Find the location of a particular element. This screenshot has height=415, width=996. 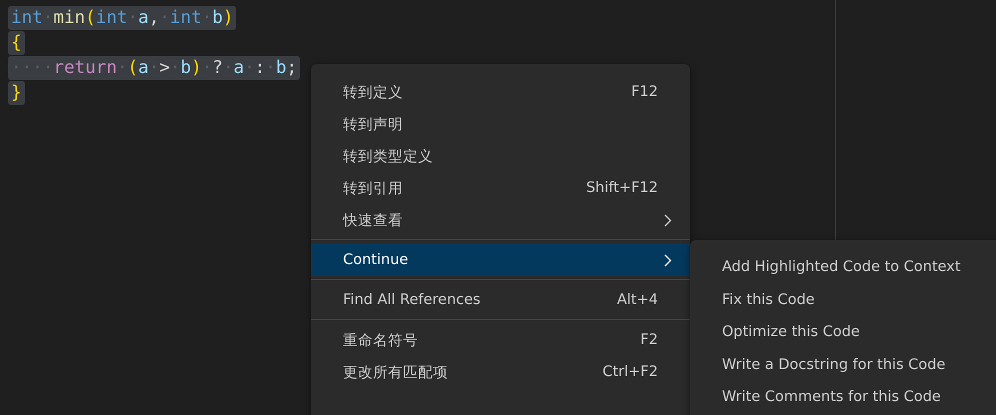

menu-item-label: 快速查看 is located at coordinates (373, 221).